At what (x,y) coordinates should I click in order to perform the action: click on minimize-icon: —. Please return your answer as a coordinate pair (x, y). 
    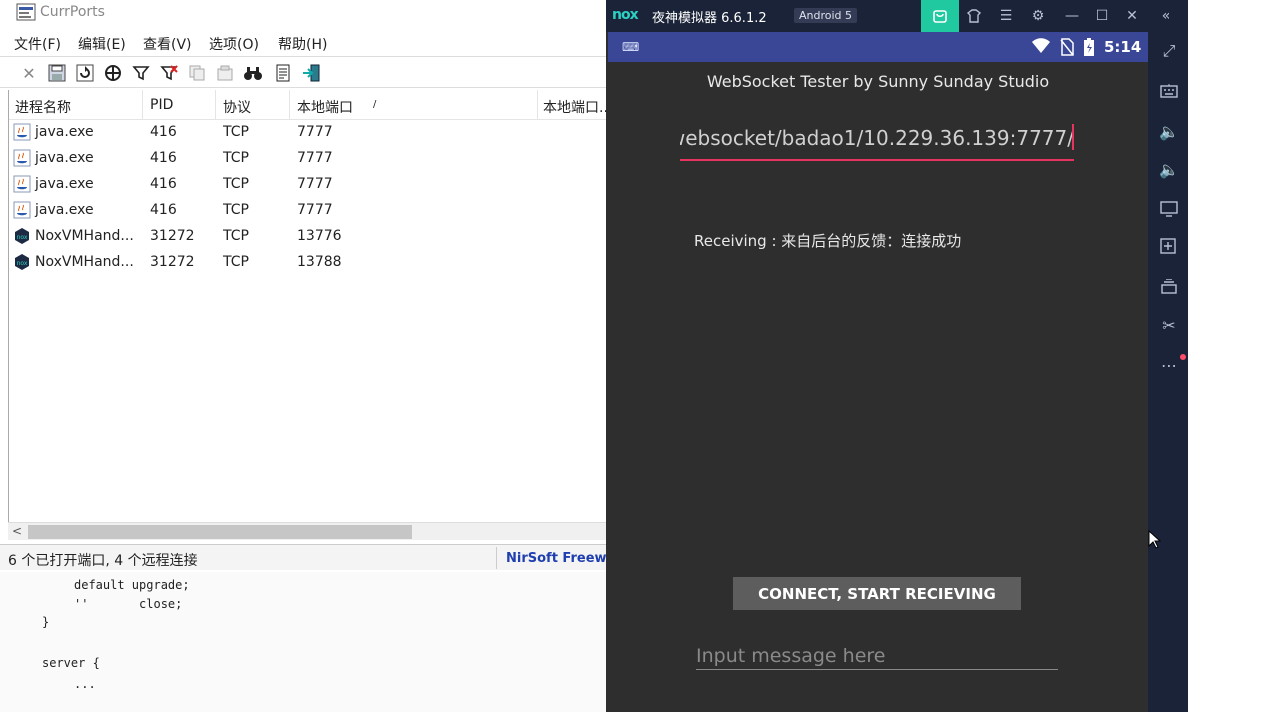
    Looking at the image, I should click on (1072, 16).